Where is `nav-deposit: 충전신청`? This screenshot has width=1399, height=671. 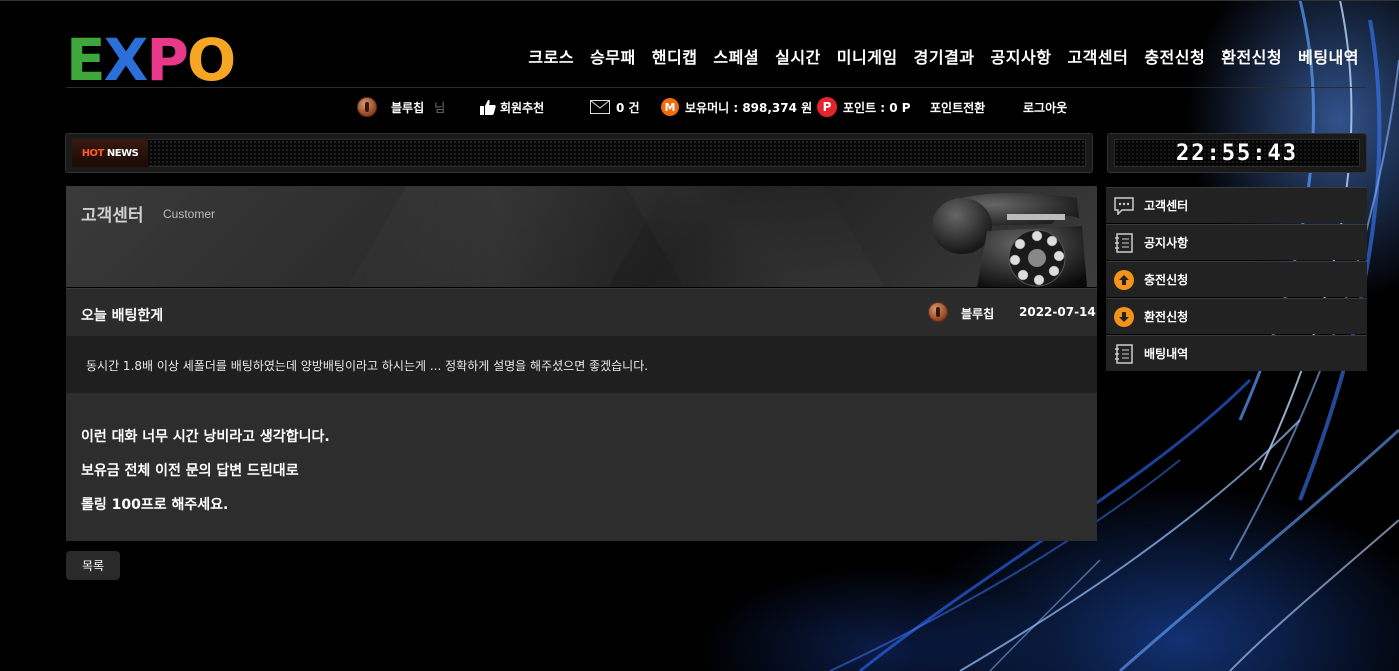
nav-deposit: 충전신청 is located at coordinates (1174, 56).